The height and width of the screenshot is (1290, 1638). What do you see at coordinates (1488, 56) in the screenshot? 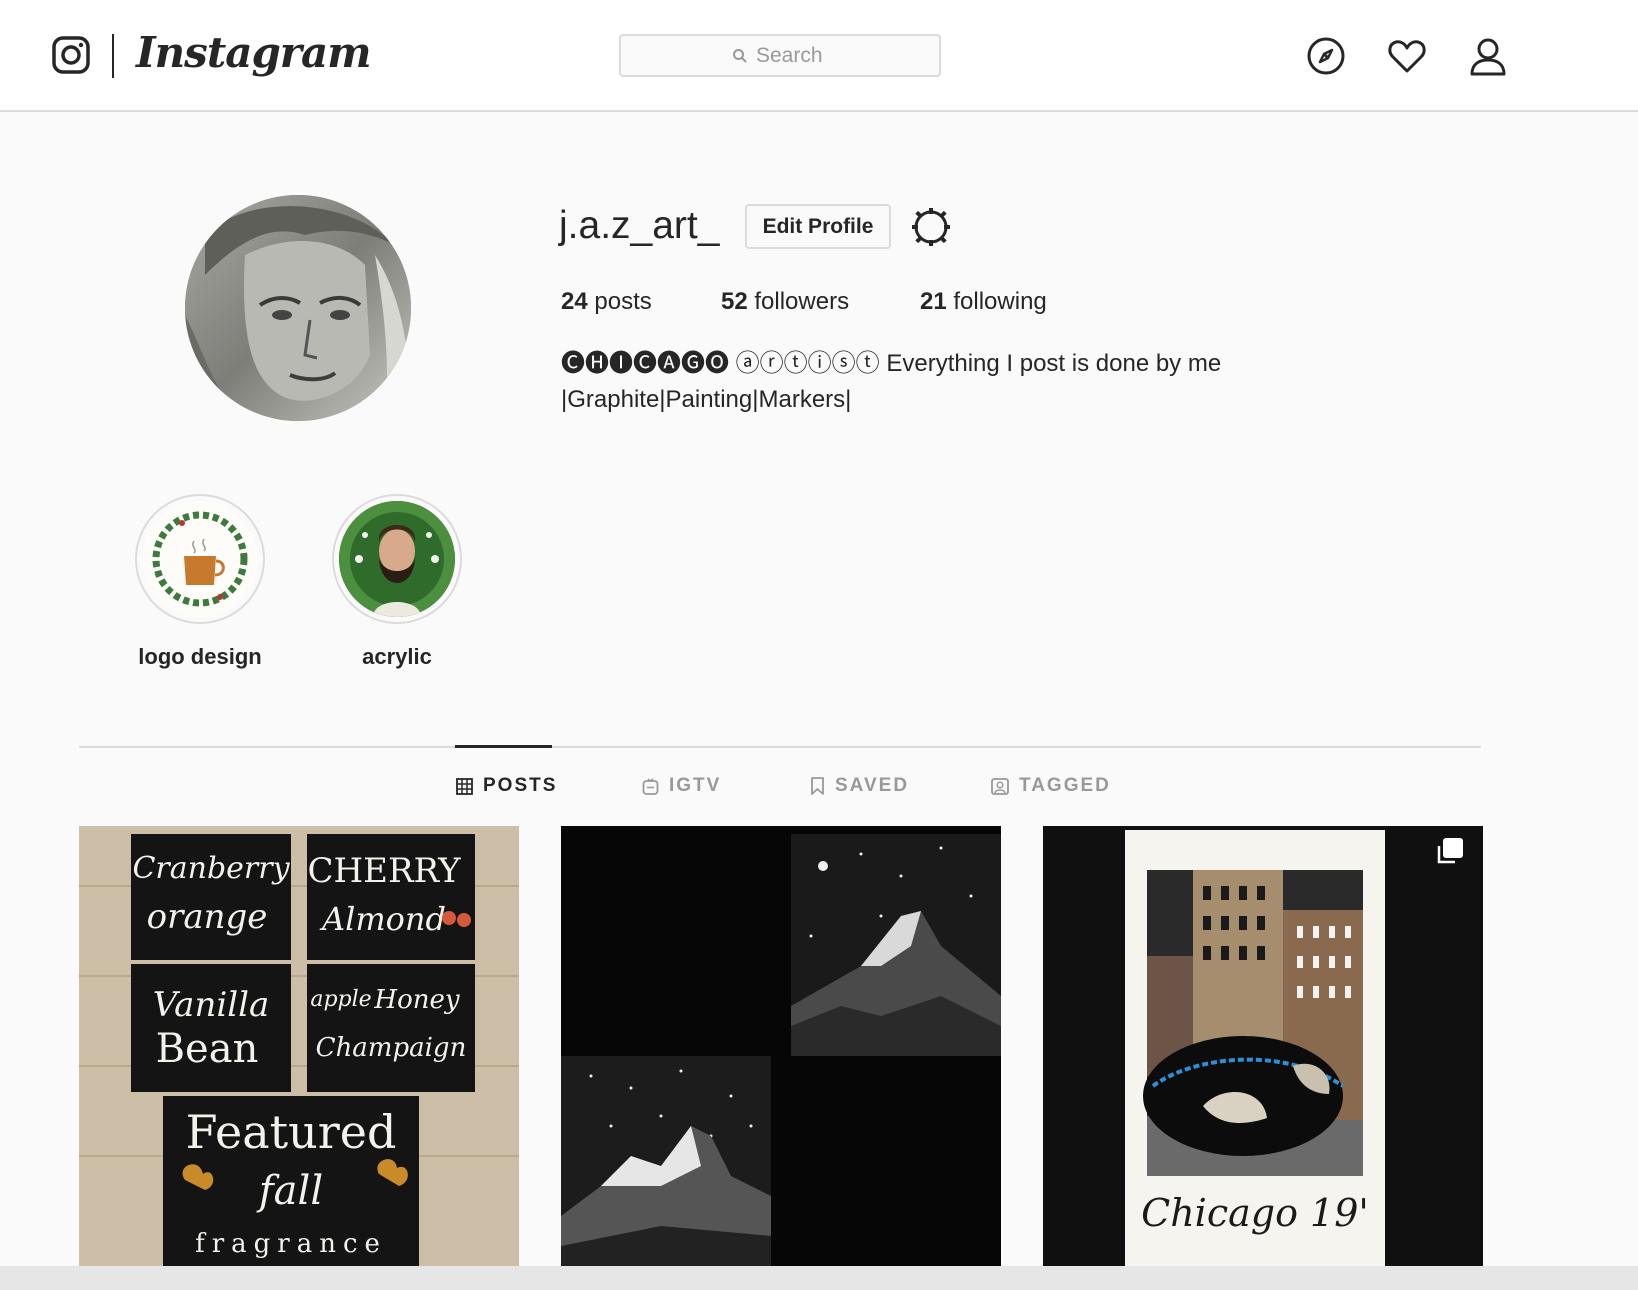
I see `user-icon` at bounding box center [1488, 56].